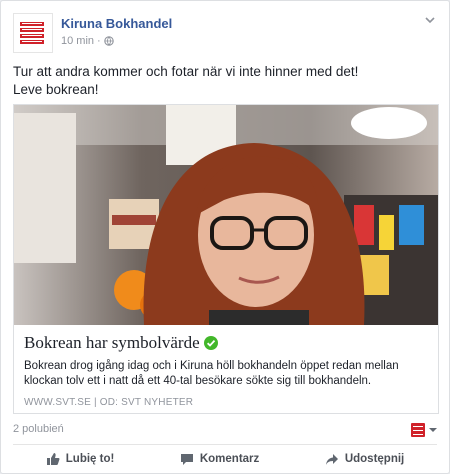  Describe the element at coordinates (226, 402) in the screenshot. I see `link-source: WWW.SVT.SE | OD: SVT NYHETER` at that location.